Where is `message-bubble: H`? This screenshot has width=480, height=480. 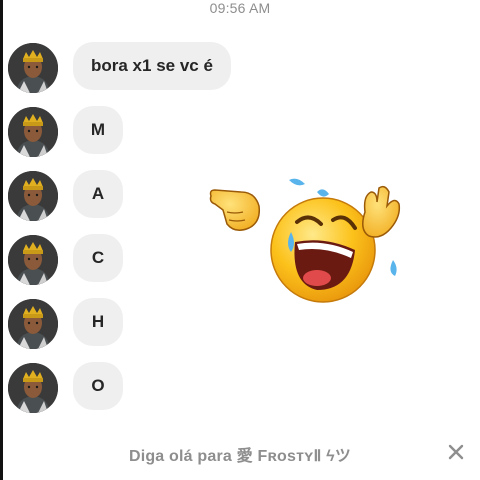
message-bubble: H is located at coordinates (98, 322).